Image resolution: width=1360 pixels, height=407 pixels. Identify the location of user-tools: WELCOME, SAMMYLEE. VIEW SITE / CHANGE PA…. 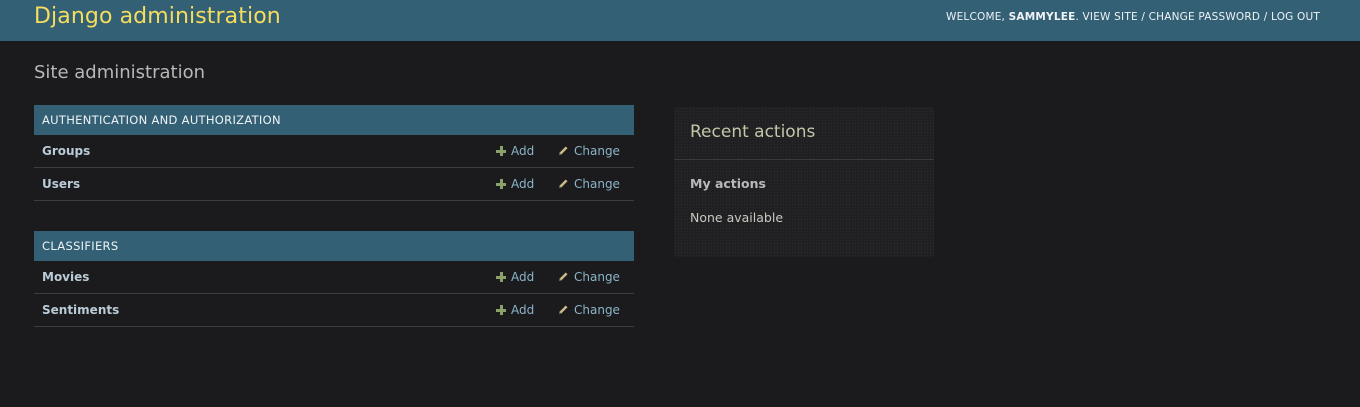
(1133, 17).